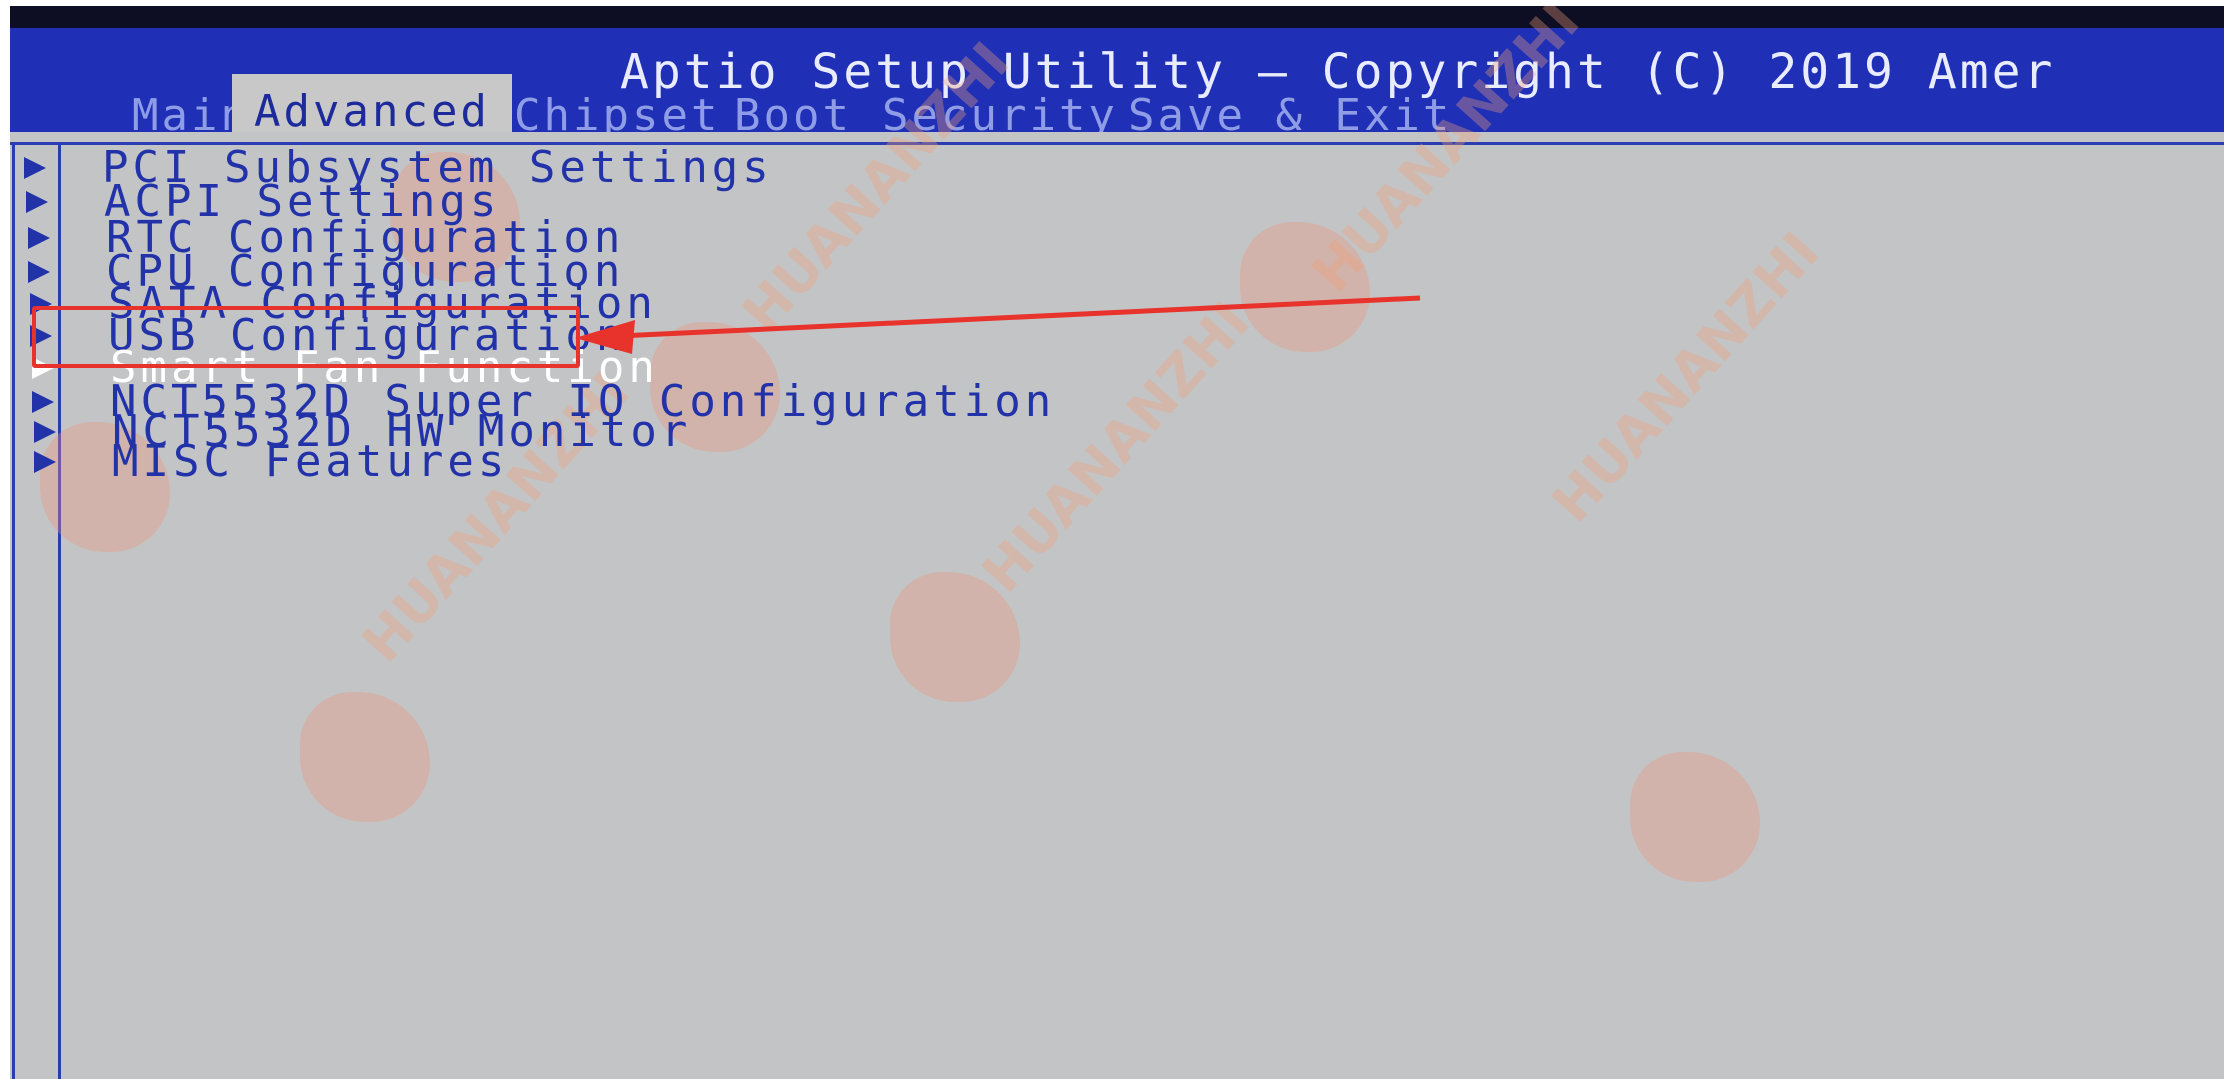  Describe the element at coordinates (306, 337) in the screenshot. I see `annotation-highlight-box` at that location.